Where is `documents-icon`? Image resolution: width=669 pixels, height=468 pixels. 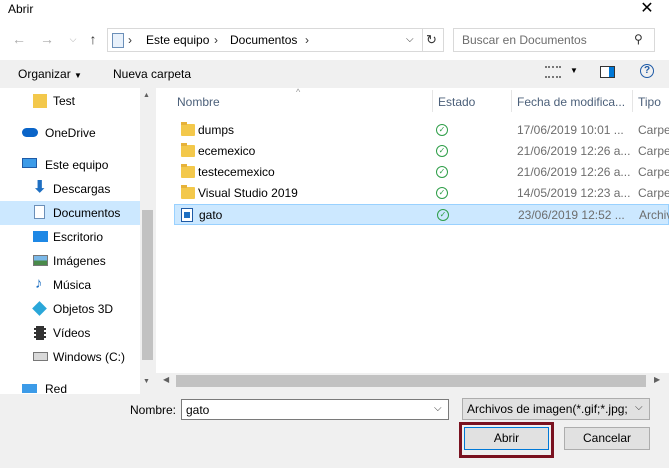 documents-icon is located at coordinates (39, 212).